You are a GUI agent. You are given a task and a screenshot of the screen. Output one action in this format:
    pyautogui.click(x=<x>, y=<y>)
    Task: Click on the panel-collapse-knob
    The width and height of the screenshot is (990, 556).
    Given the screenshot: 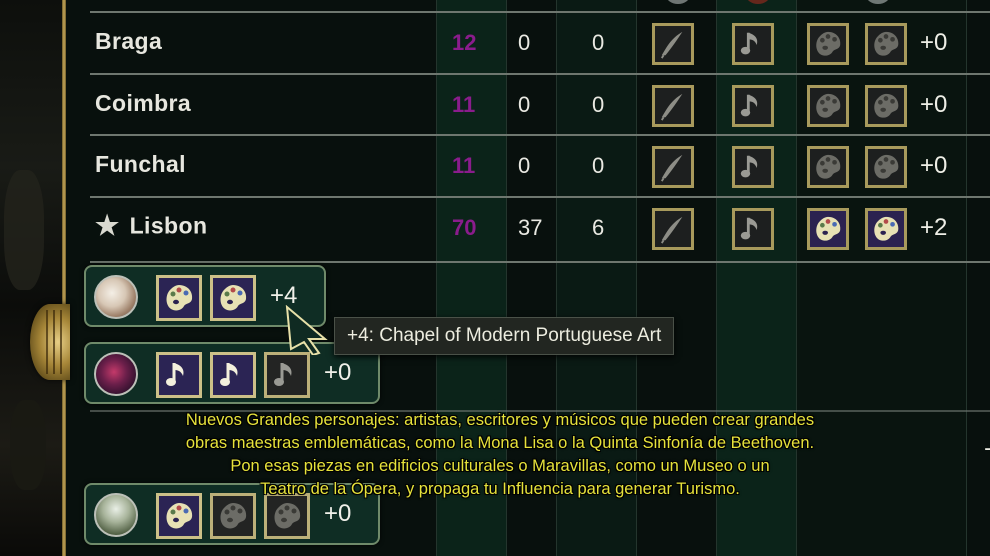 What is the action you would take?
    pyautogui.click(x=50, y=342)
    